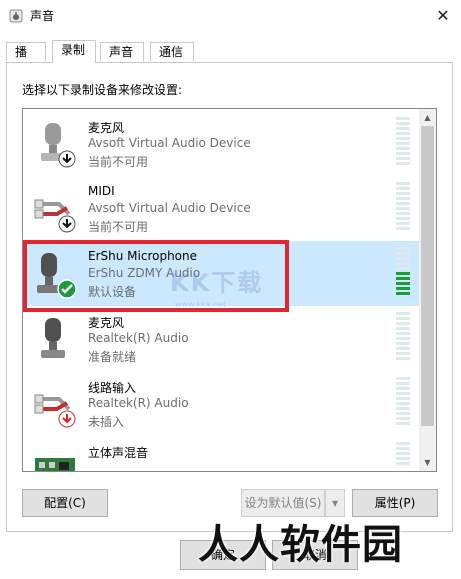 The image size is (461, 579). Describe the element at coordinates (335, 503) in the screenshot. I see `chevron-down-icon: ▾` at that location.